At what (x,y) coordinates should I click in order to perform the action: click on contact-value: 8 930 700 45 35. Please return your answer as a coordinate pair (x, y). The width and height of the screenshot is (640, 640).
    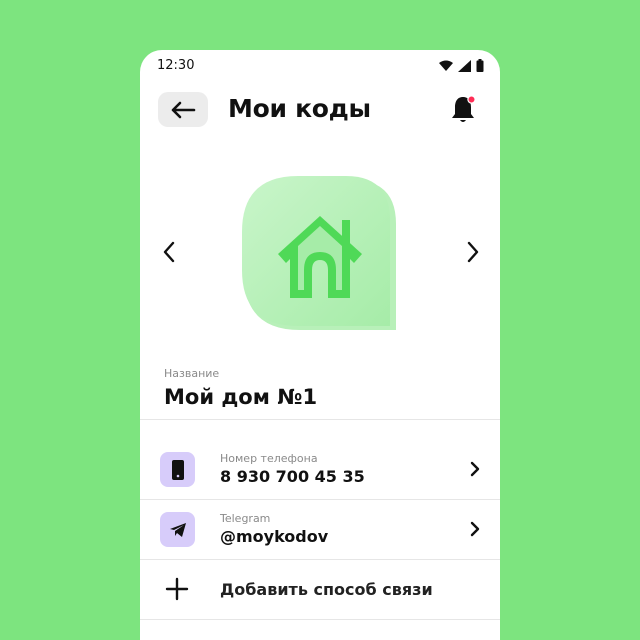
    Looking at the image, I should click on (292, 476).